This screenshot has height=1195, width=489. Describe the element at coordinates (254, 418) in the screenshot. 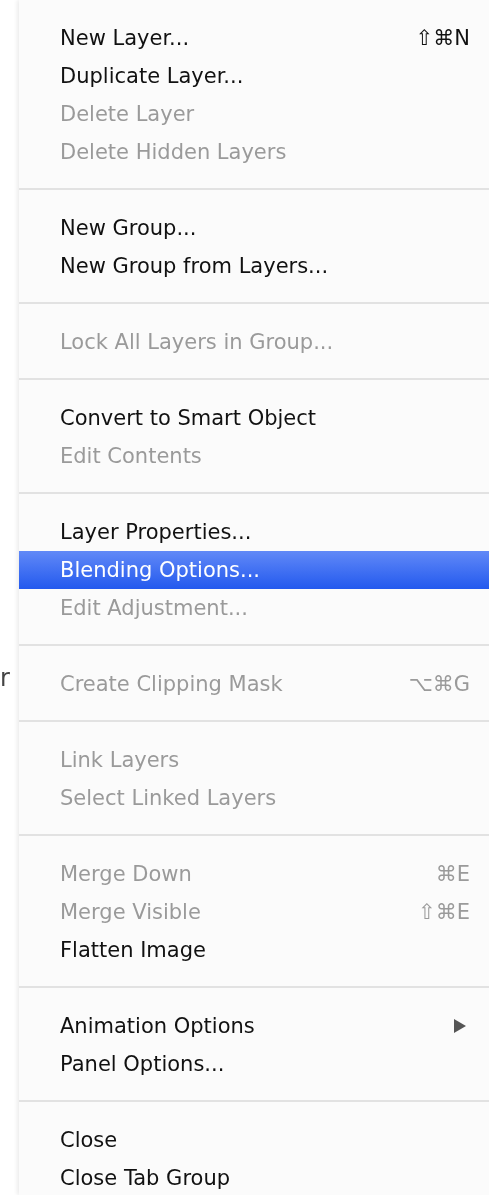

I see `menu-item: Convert to Smart Object` at that location.